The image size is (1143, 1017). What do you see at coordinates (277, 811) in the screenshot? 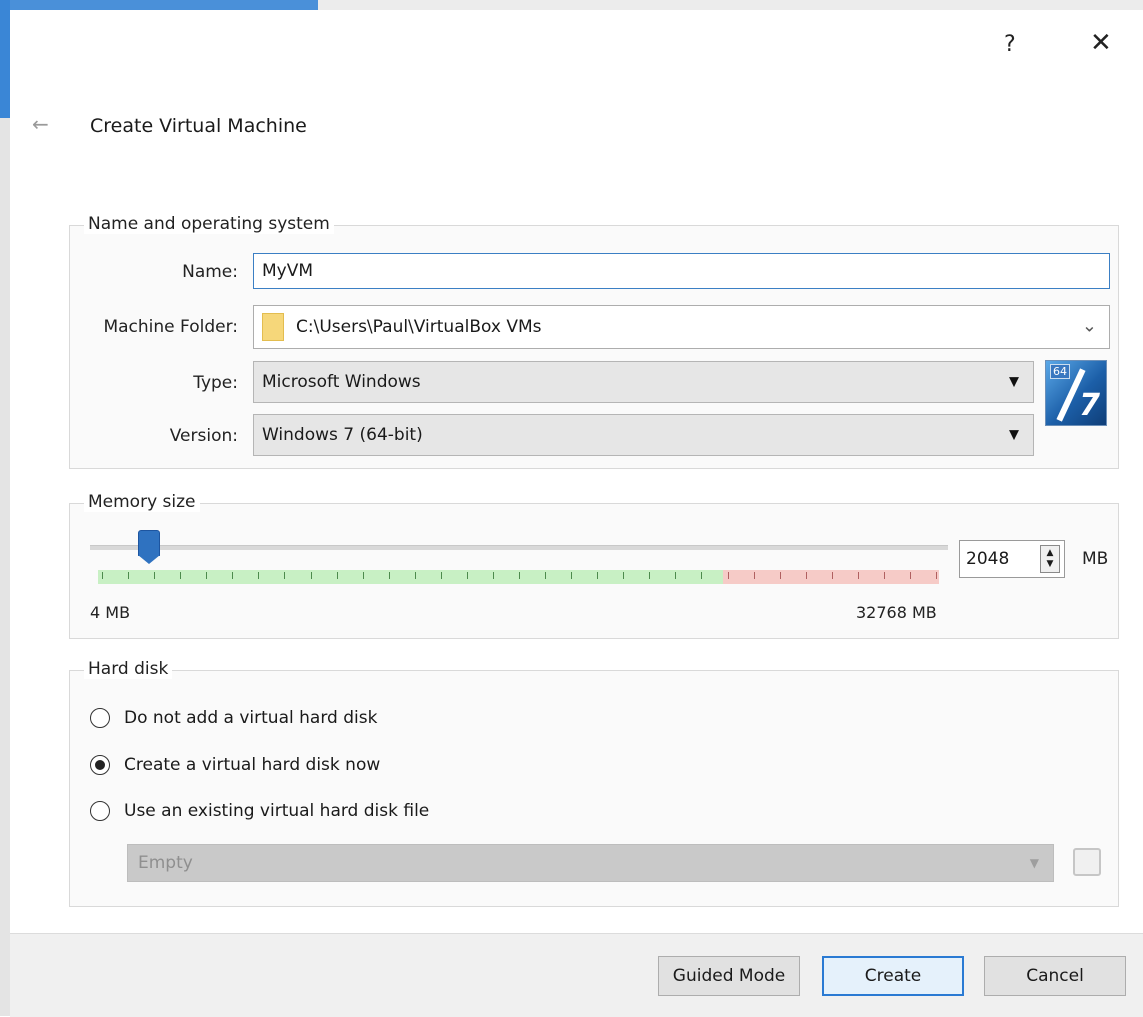
I see `radio-label: Use an existing virtual hard disk file` at bounding box center [277, 811].